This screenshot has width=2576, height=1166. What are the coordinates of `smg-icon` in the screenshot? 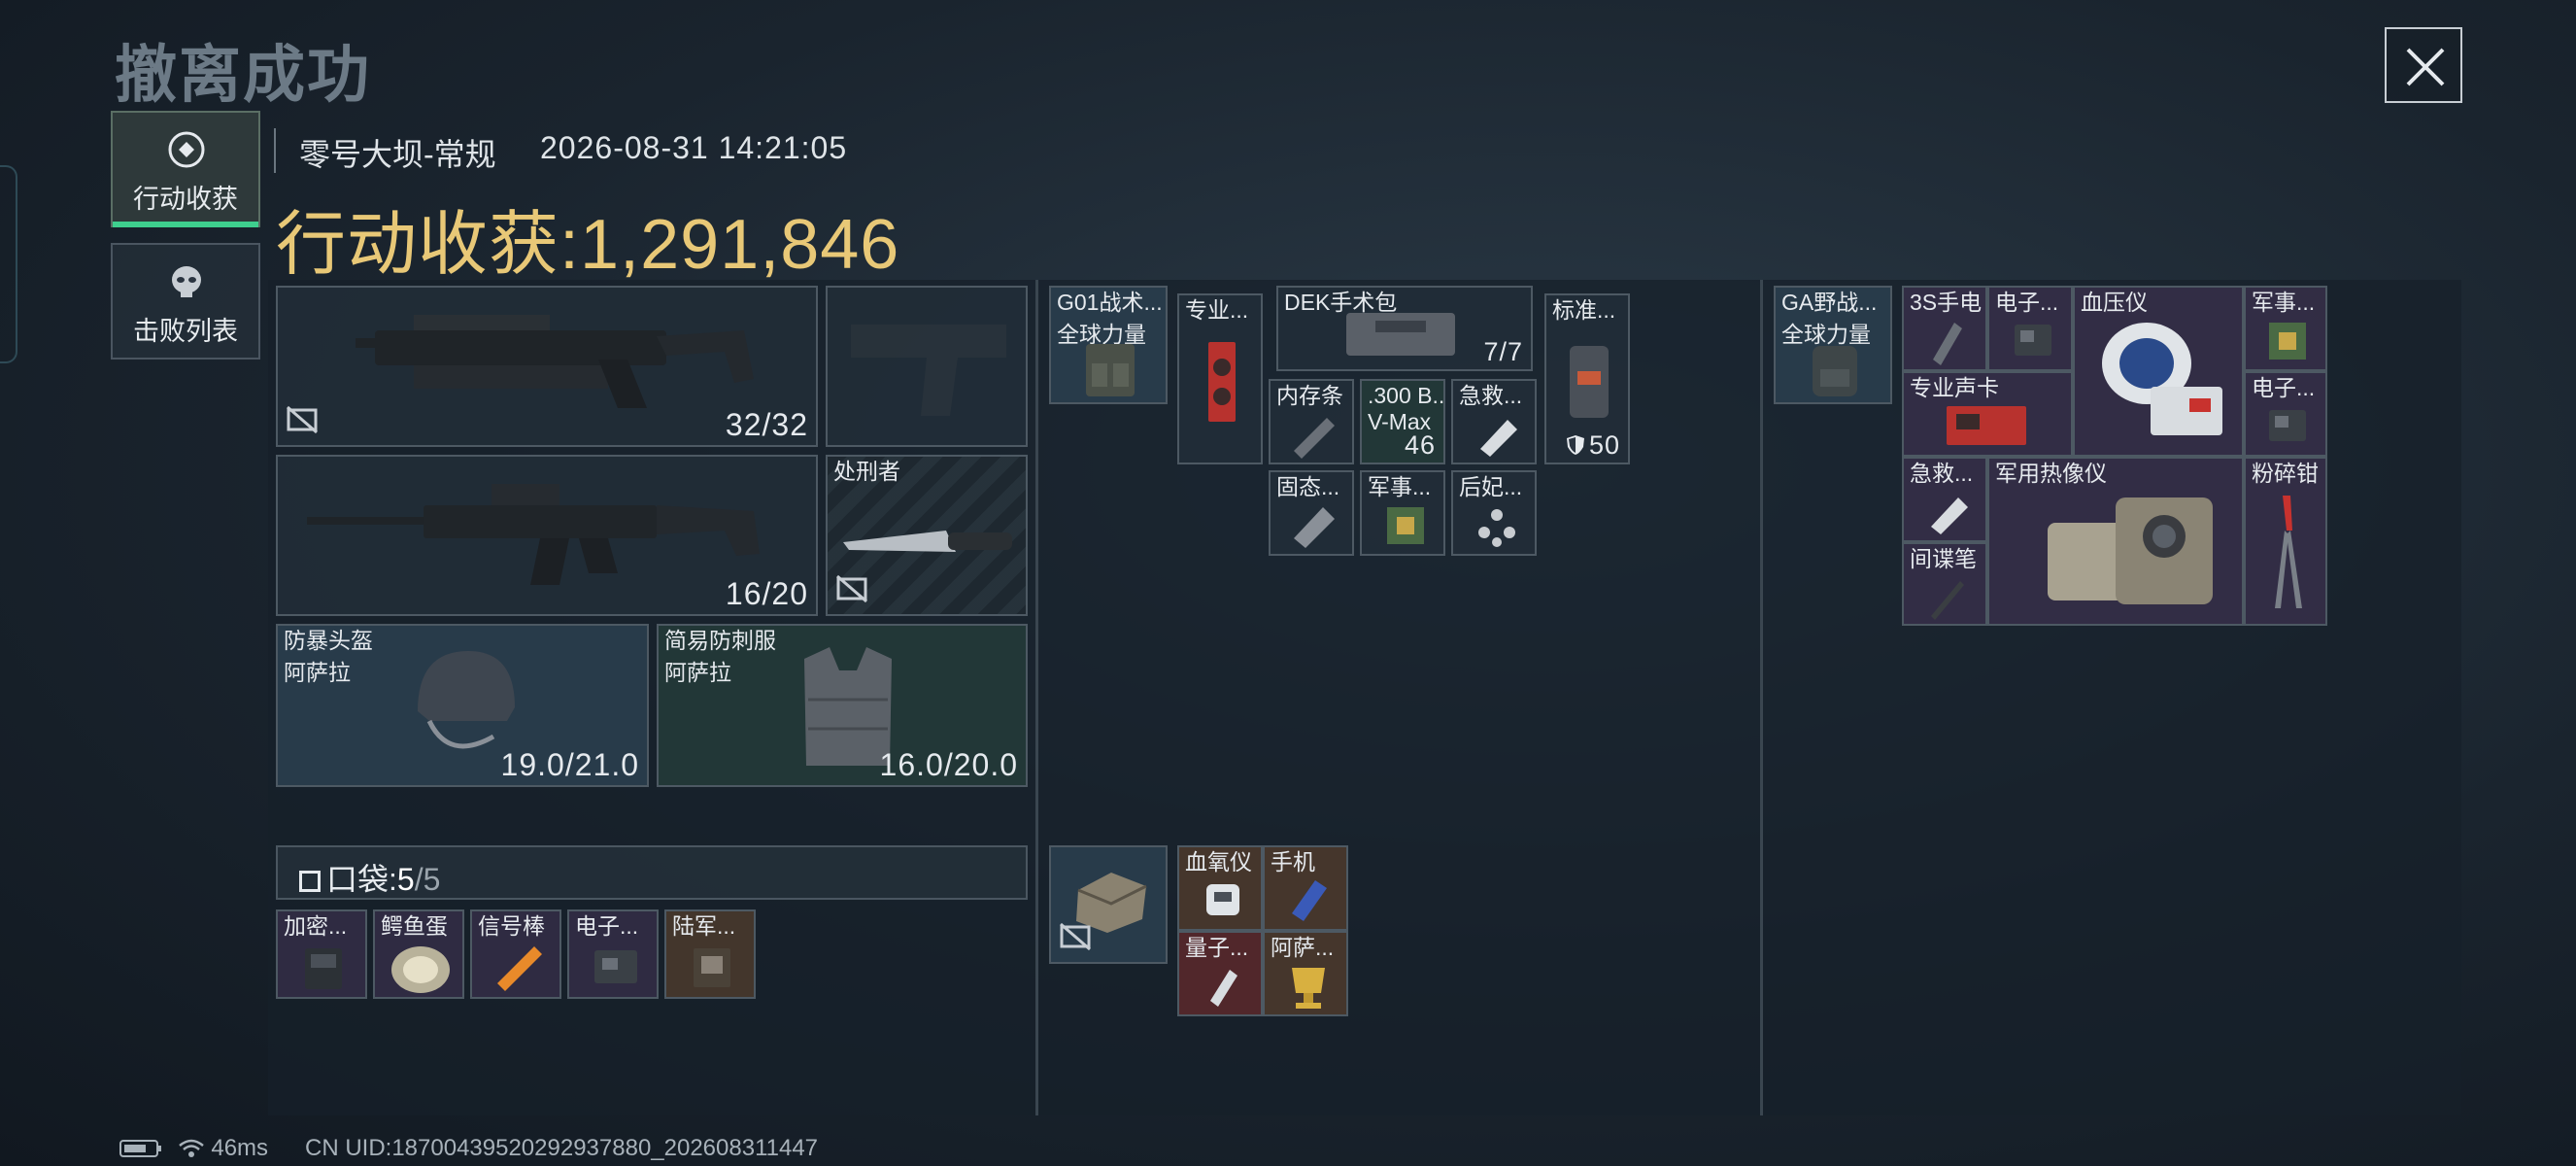 It's located at (555, 361).